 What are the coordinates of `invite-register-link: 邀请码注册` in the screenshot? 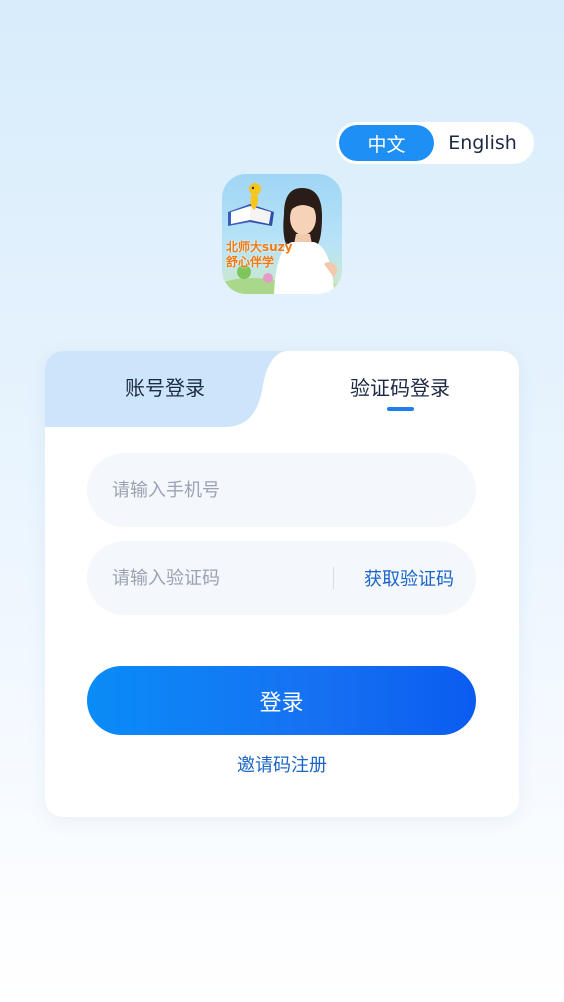 It's located at (282, 764).